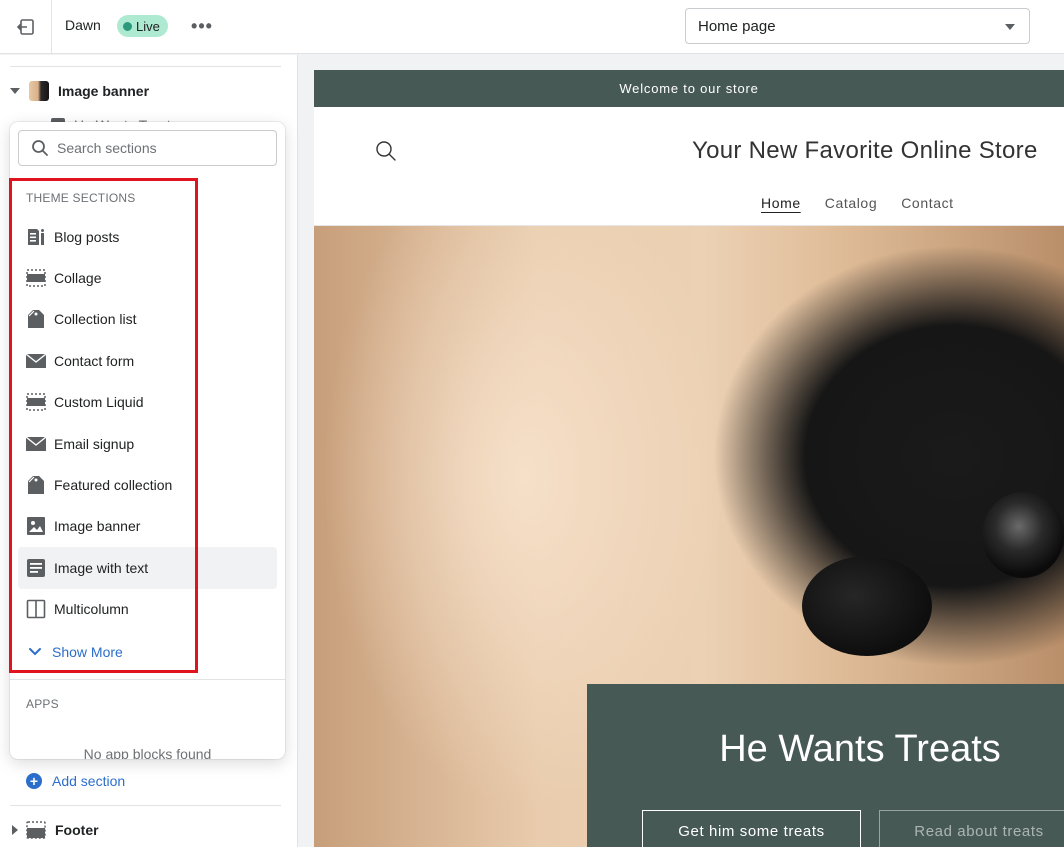 Image resolution: width=1064 pixels, height=847 pixels. I want to click on caret-down-icon, so click(15, 91).